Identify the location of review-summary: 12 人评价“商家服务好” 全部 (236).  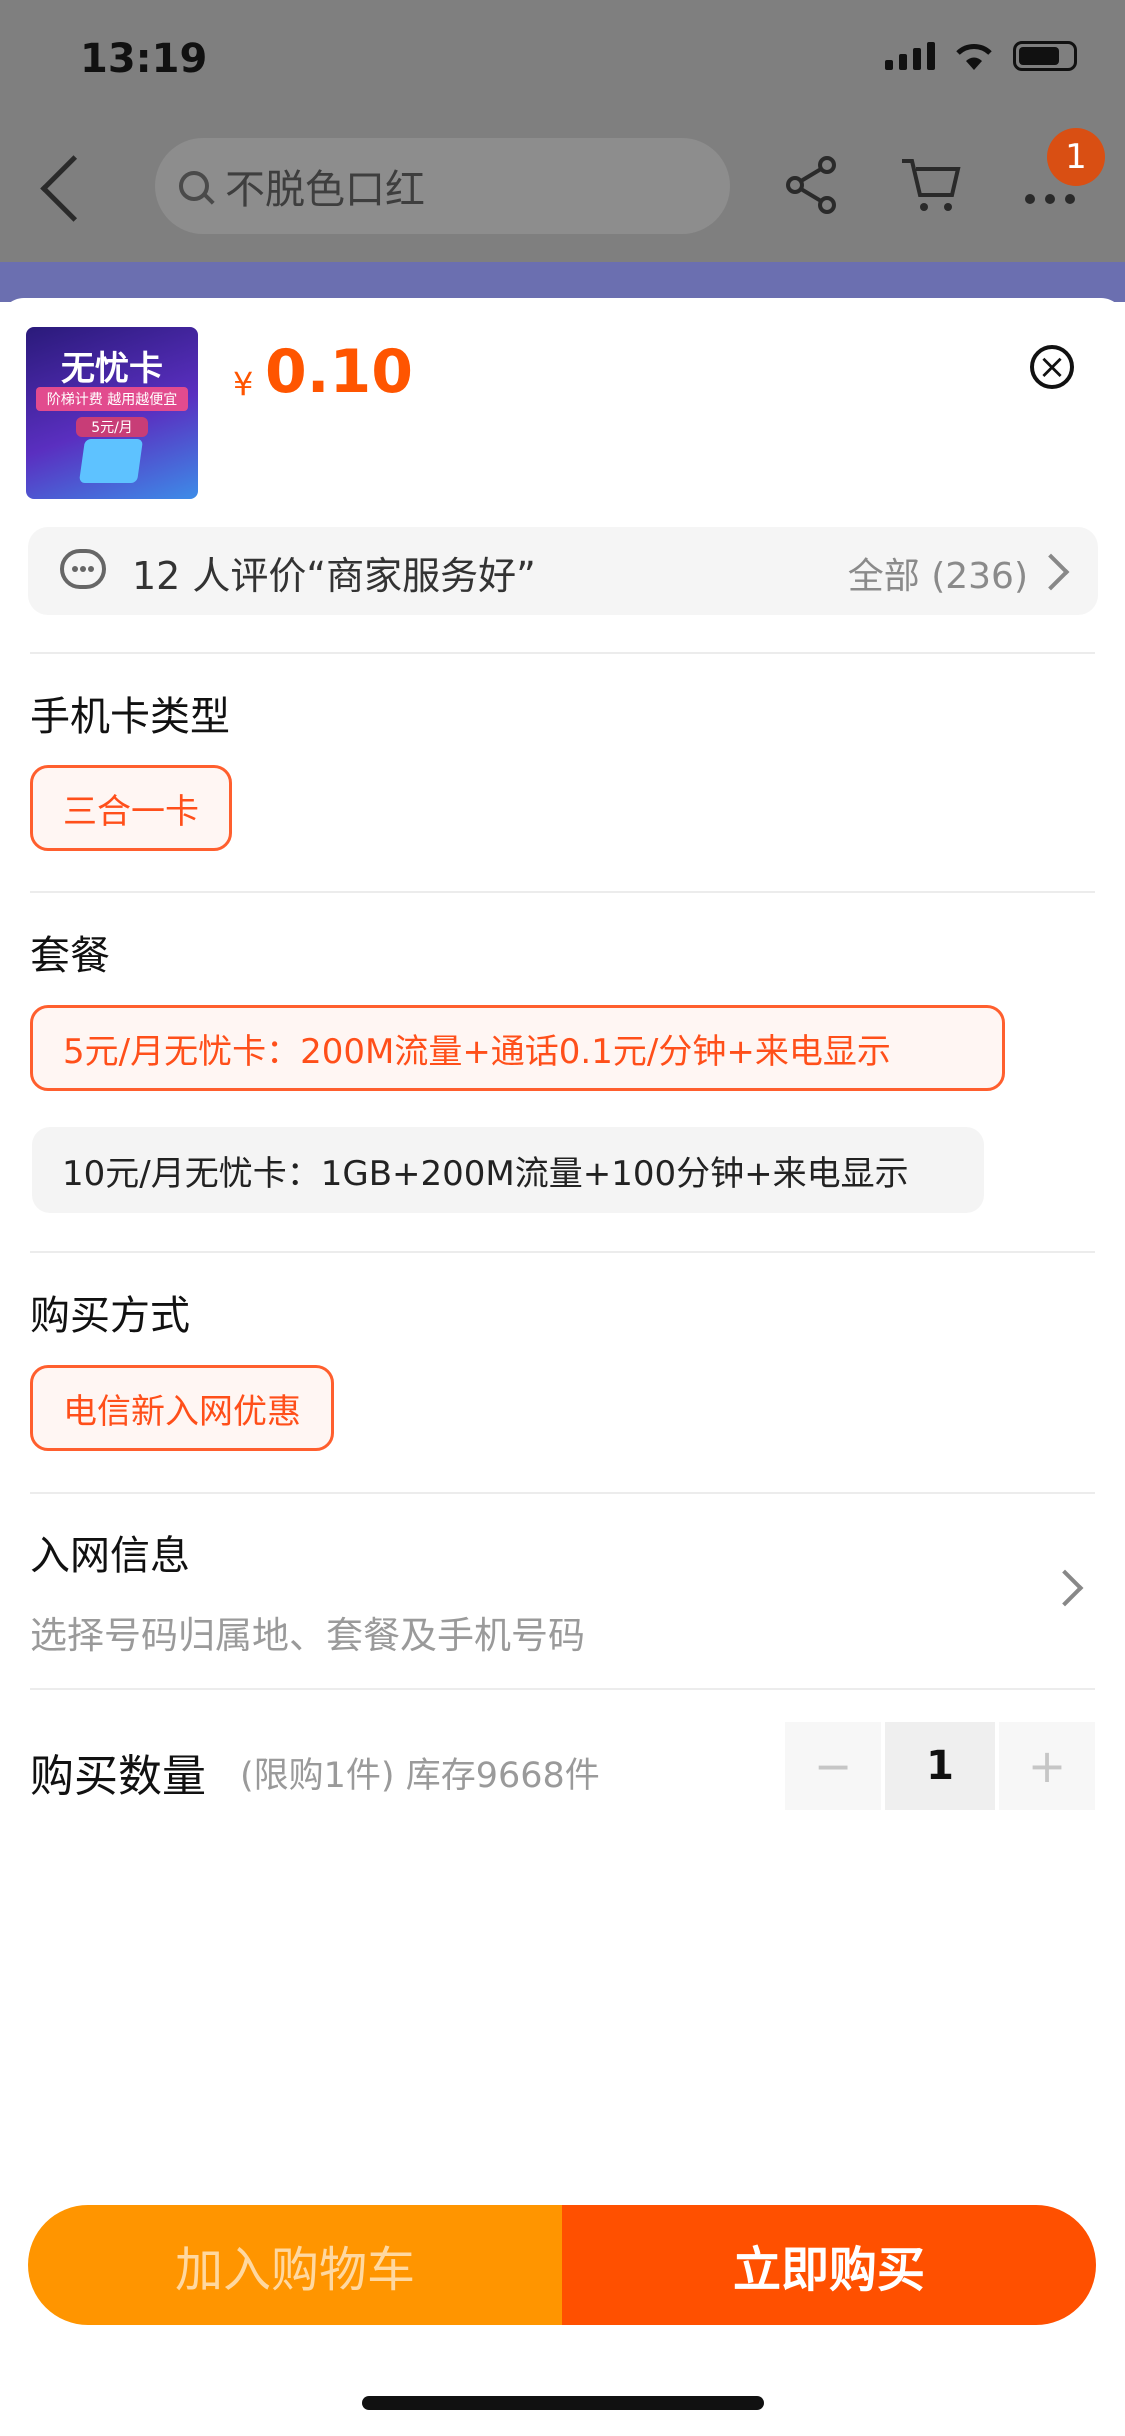
(563, 571).